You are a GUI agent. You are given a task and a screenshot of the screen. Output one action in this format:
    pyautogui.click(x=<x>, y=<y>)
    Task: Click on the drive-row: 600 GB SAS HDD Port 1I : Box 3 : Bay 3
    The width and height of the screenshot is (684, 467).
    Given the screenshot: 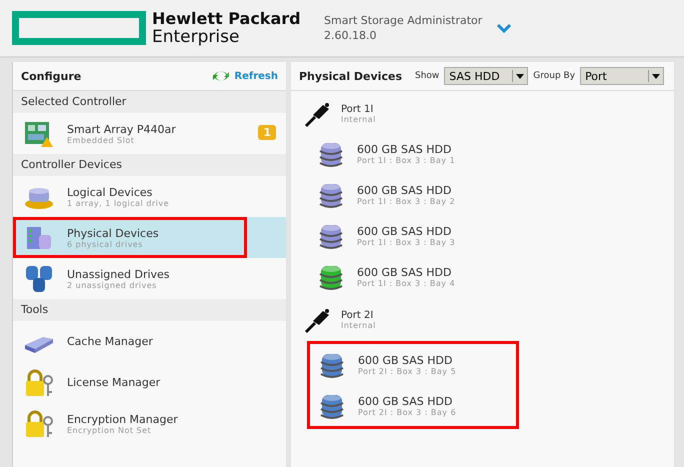 What is the action you would take?
    pyautogui.click(x=382, y=235)
    